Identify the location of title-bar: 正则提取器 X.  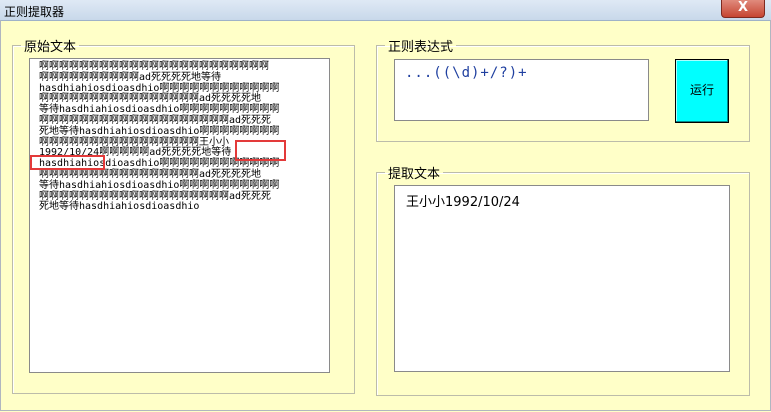
(385, 10).